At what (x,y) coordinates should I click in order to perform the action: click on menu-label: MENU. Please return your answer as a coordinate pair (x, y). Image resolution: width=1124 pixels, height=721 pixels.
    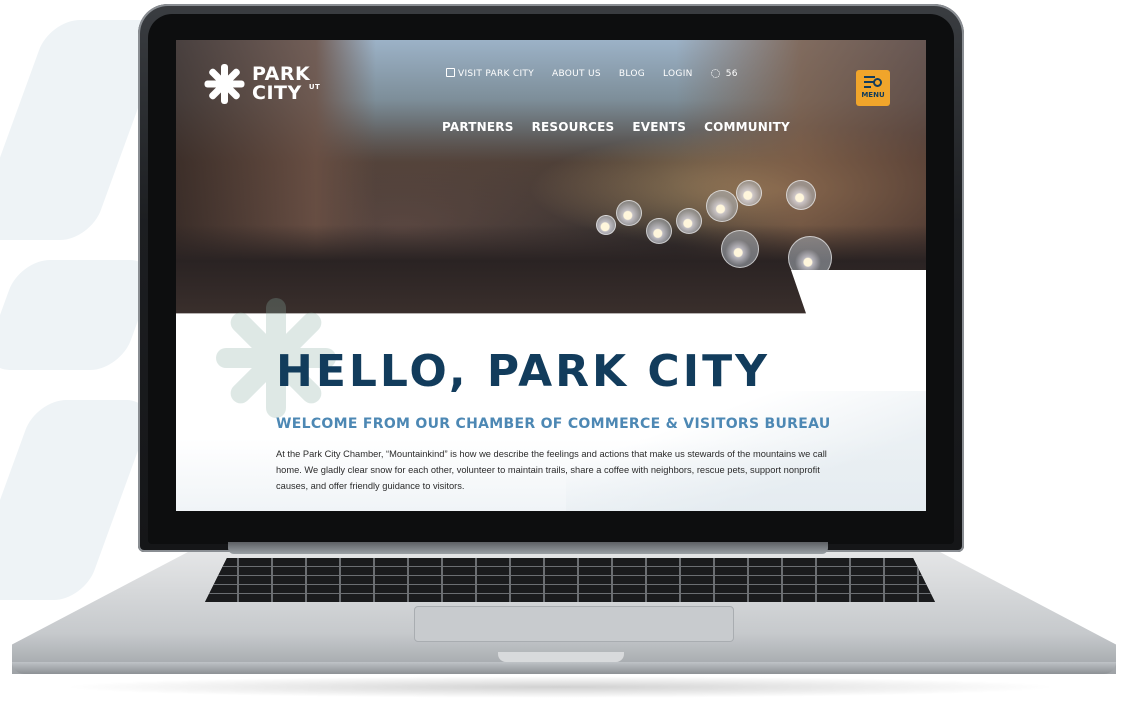
    Looking at the image, I should click on (873, 95).